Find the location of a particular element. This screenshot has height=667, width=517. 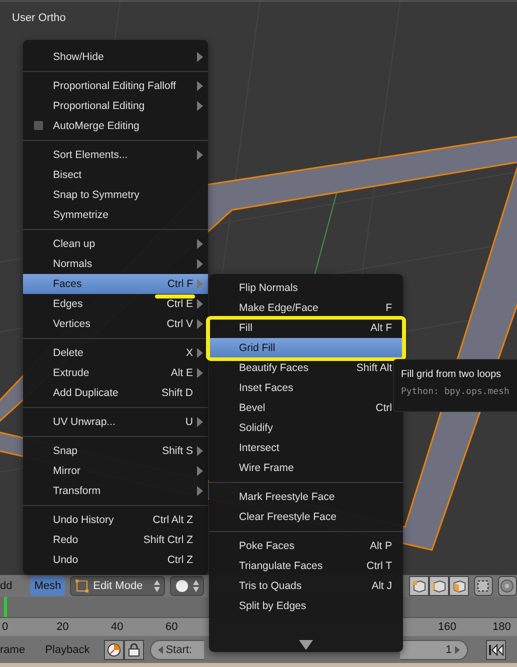

menu-item: Solidify is located at coordinates (306, 428).